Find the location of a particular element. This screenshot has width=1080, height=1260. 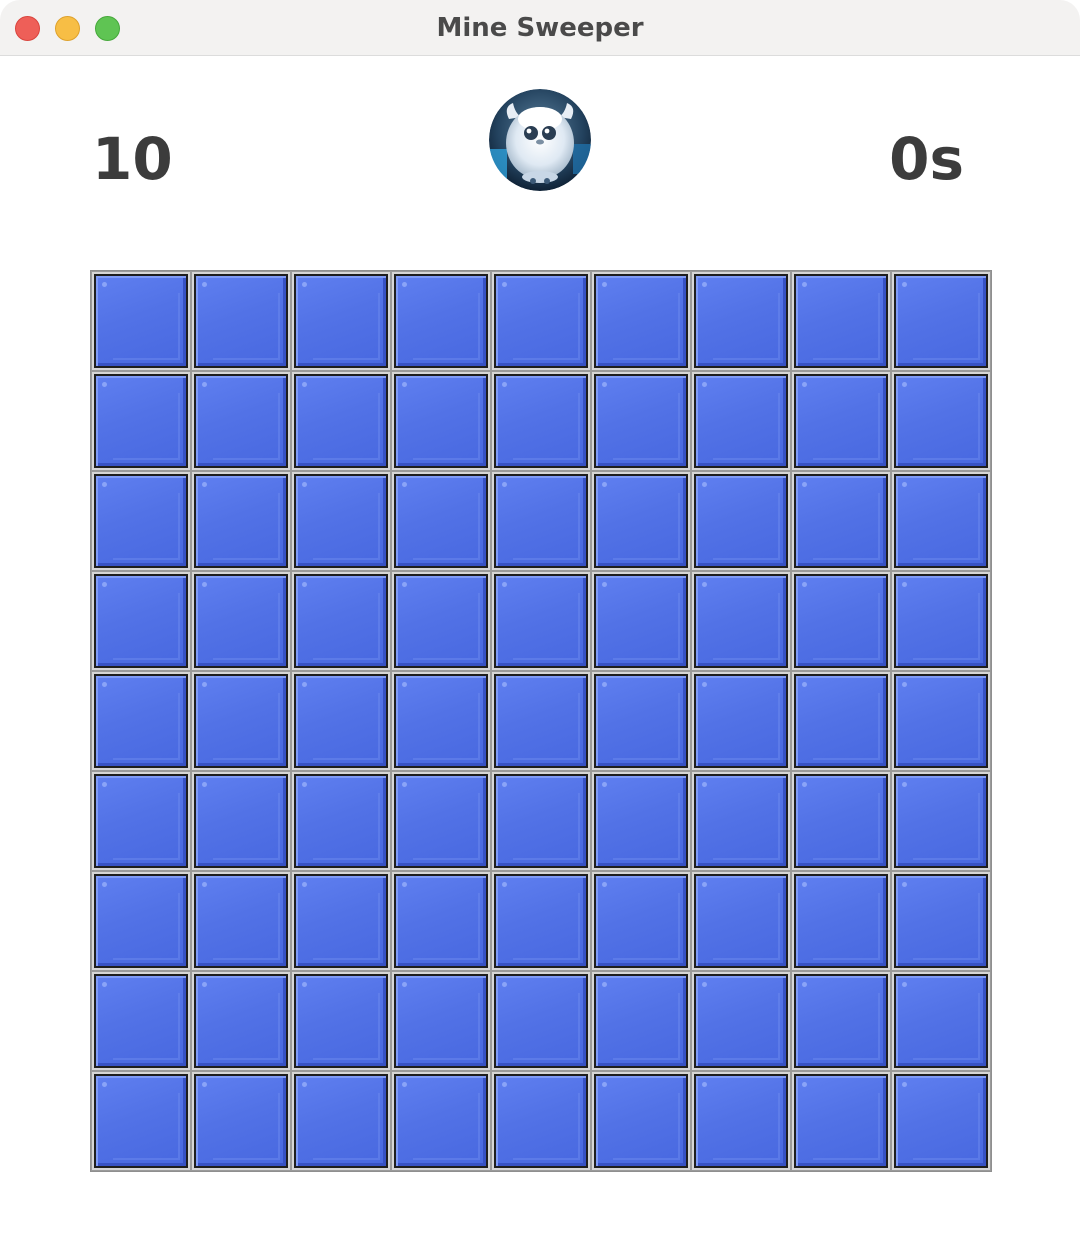

yeti-face-icon is located at coordinates (540, 140).